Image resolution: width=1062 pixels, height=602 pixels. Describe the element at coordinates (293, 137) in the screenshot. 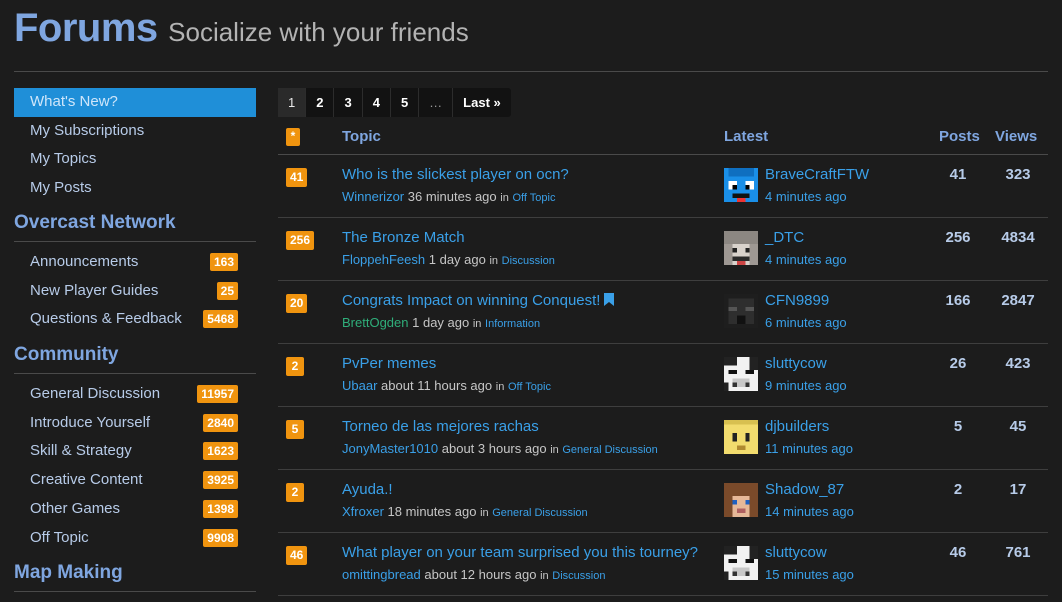

I see `star-sort-badge: *` at that location.